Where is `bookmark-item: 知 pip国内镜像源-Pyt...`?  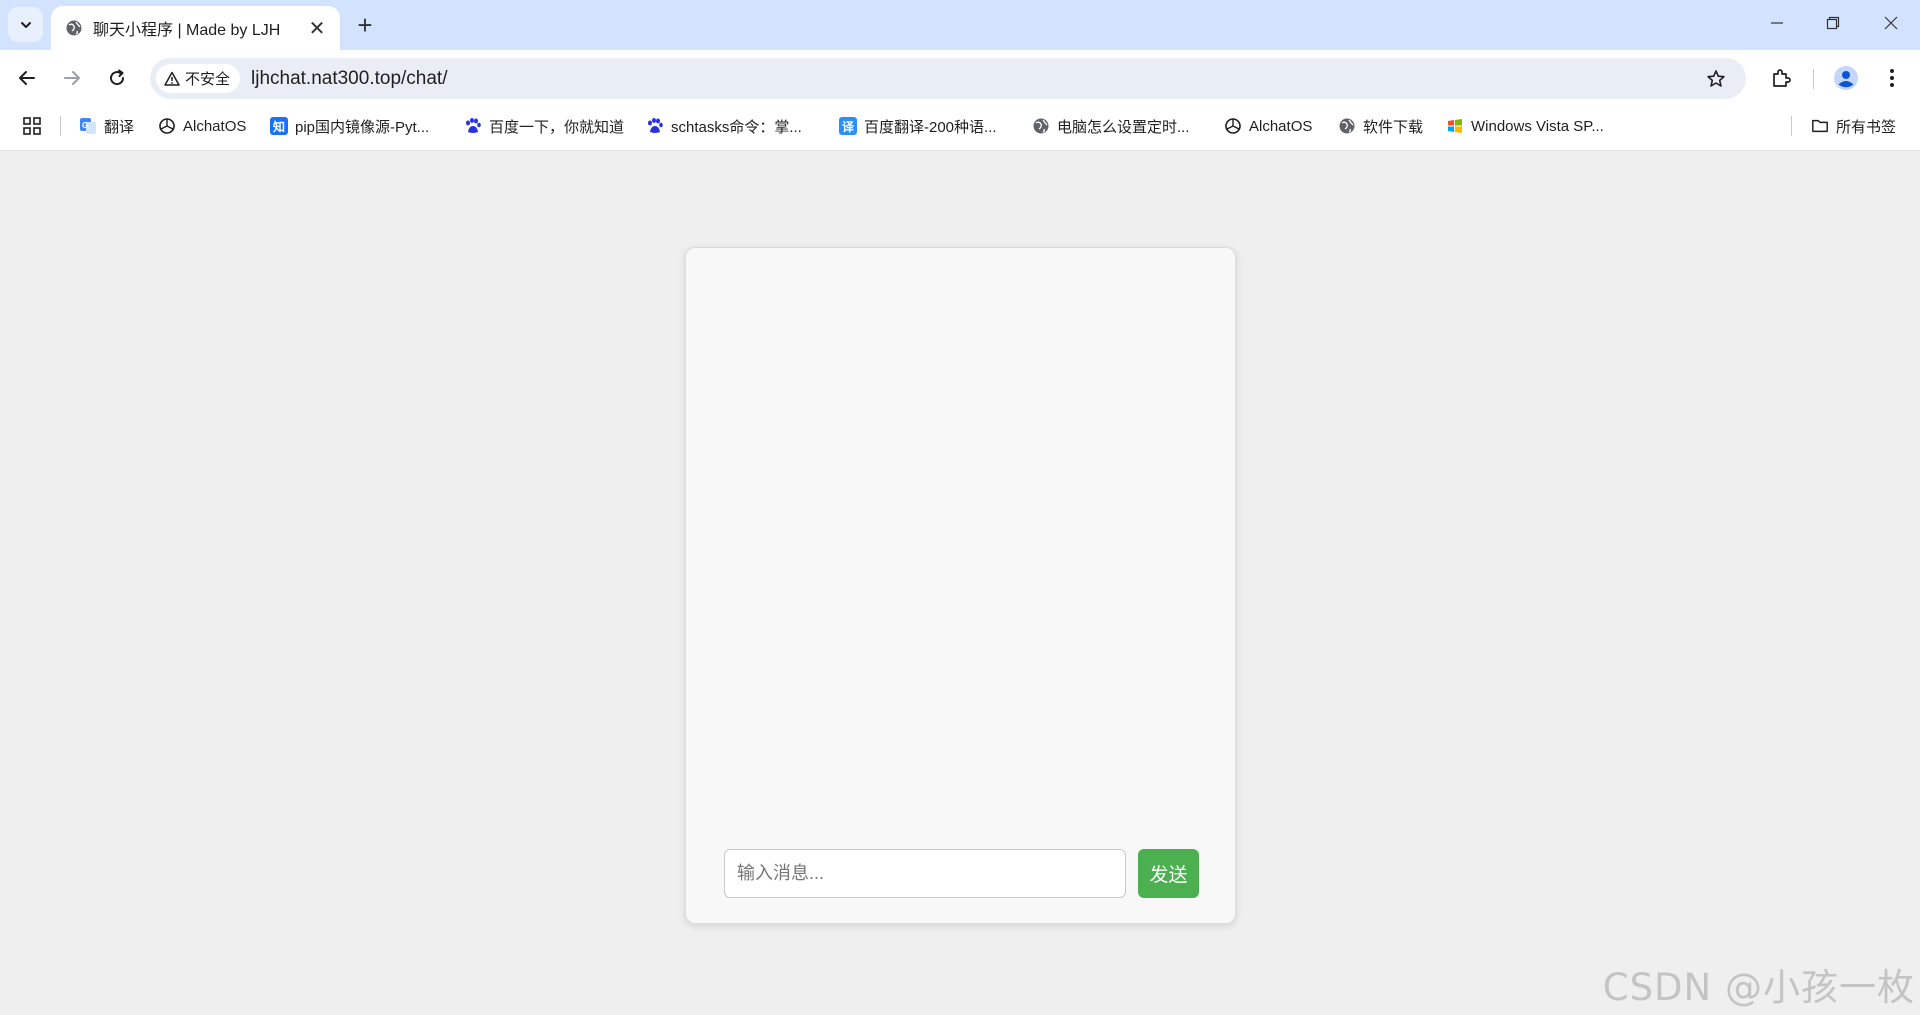
bookmark-item: 知 pip国内镜像源-Pyt... is located at coordinates (349, 126).